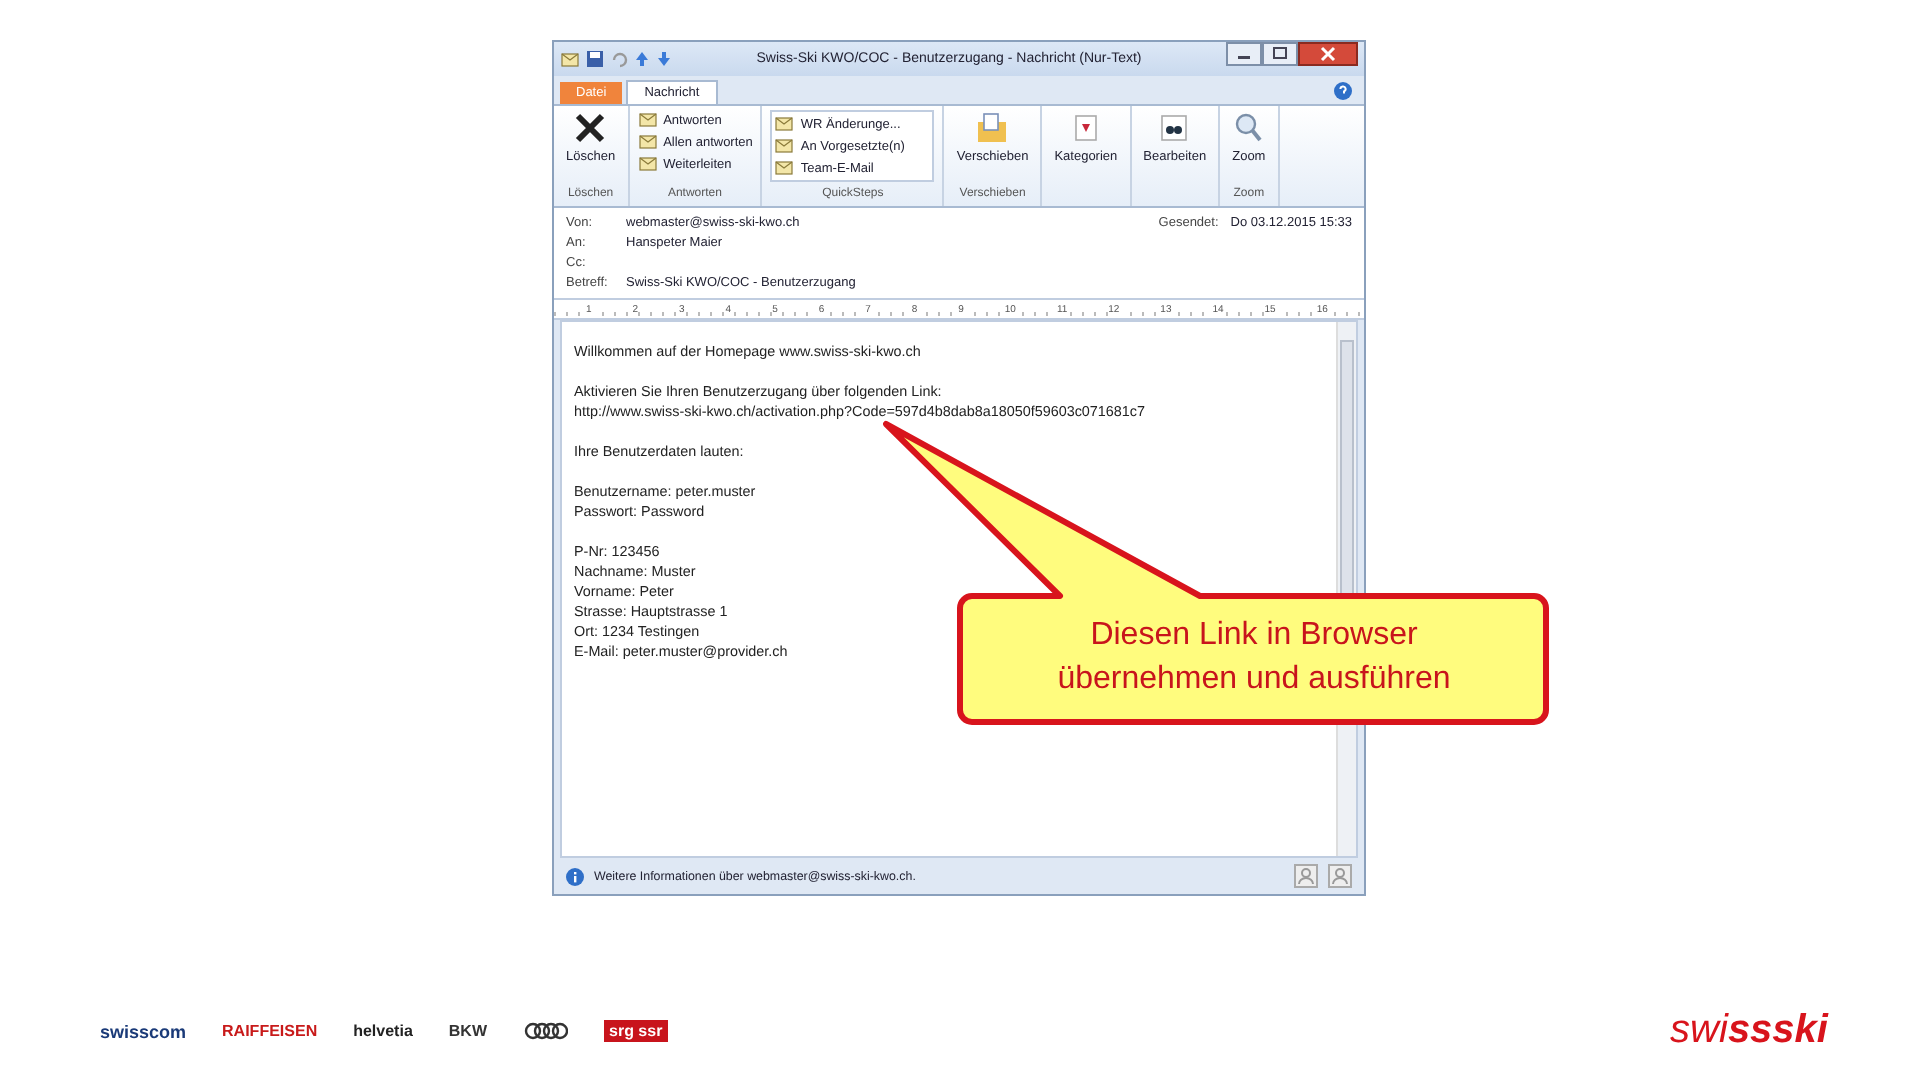 The width and height of the screenshot is (1920, 1080). I want to click on sponsor-logo: BKW, so click(467, 1031).